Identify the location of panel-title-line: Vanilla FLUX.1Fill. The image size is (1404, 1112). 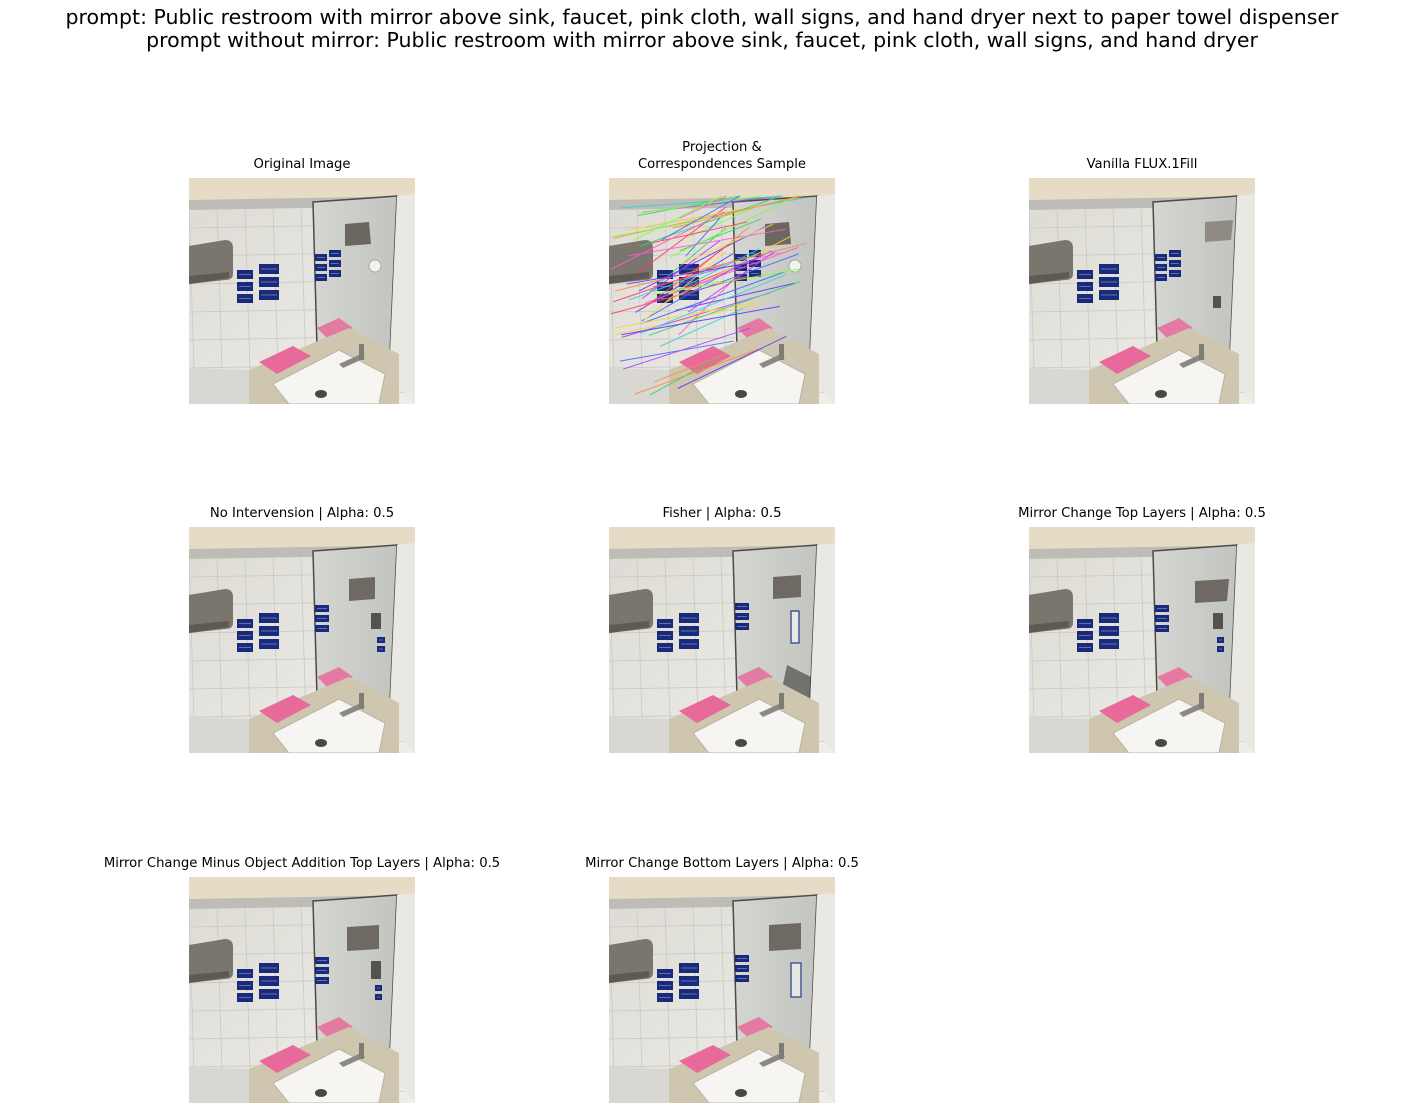
(1142, 164).